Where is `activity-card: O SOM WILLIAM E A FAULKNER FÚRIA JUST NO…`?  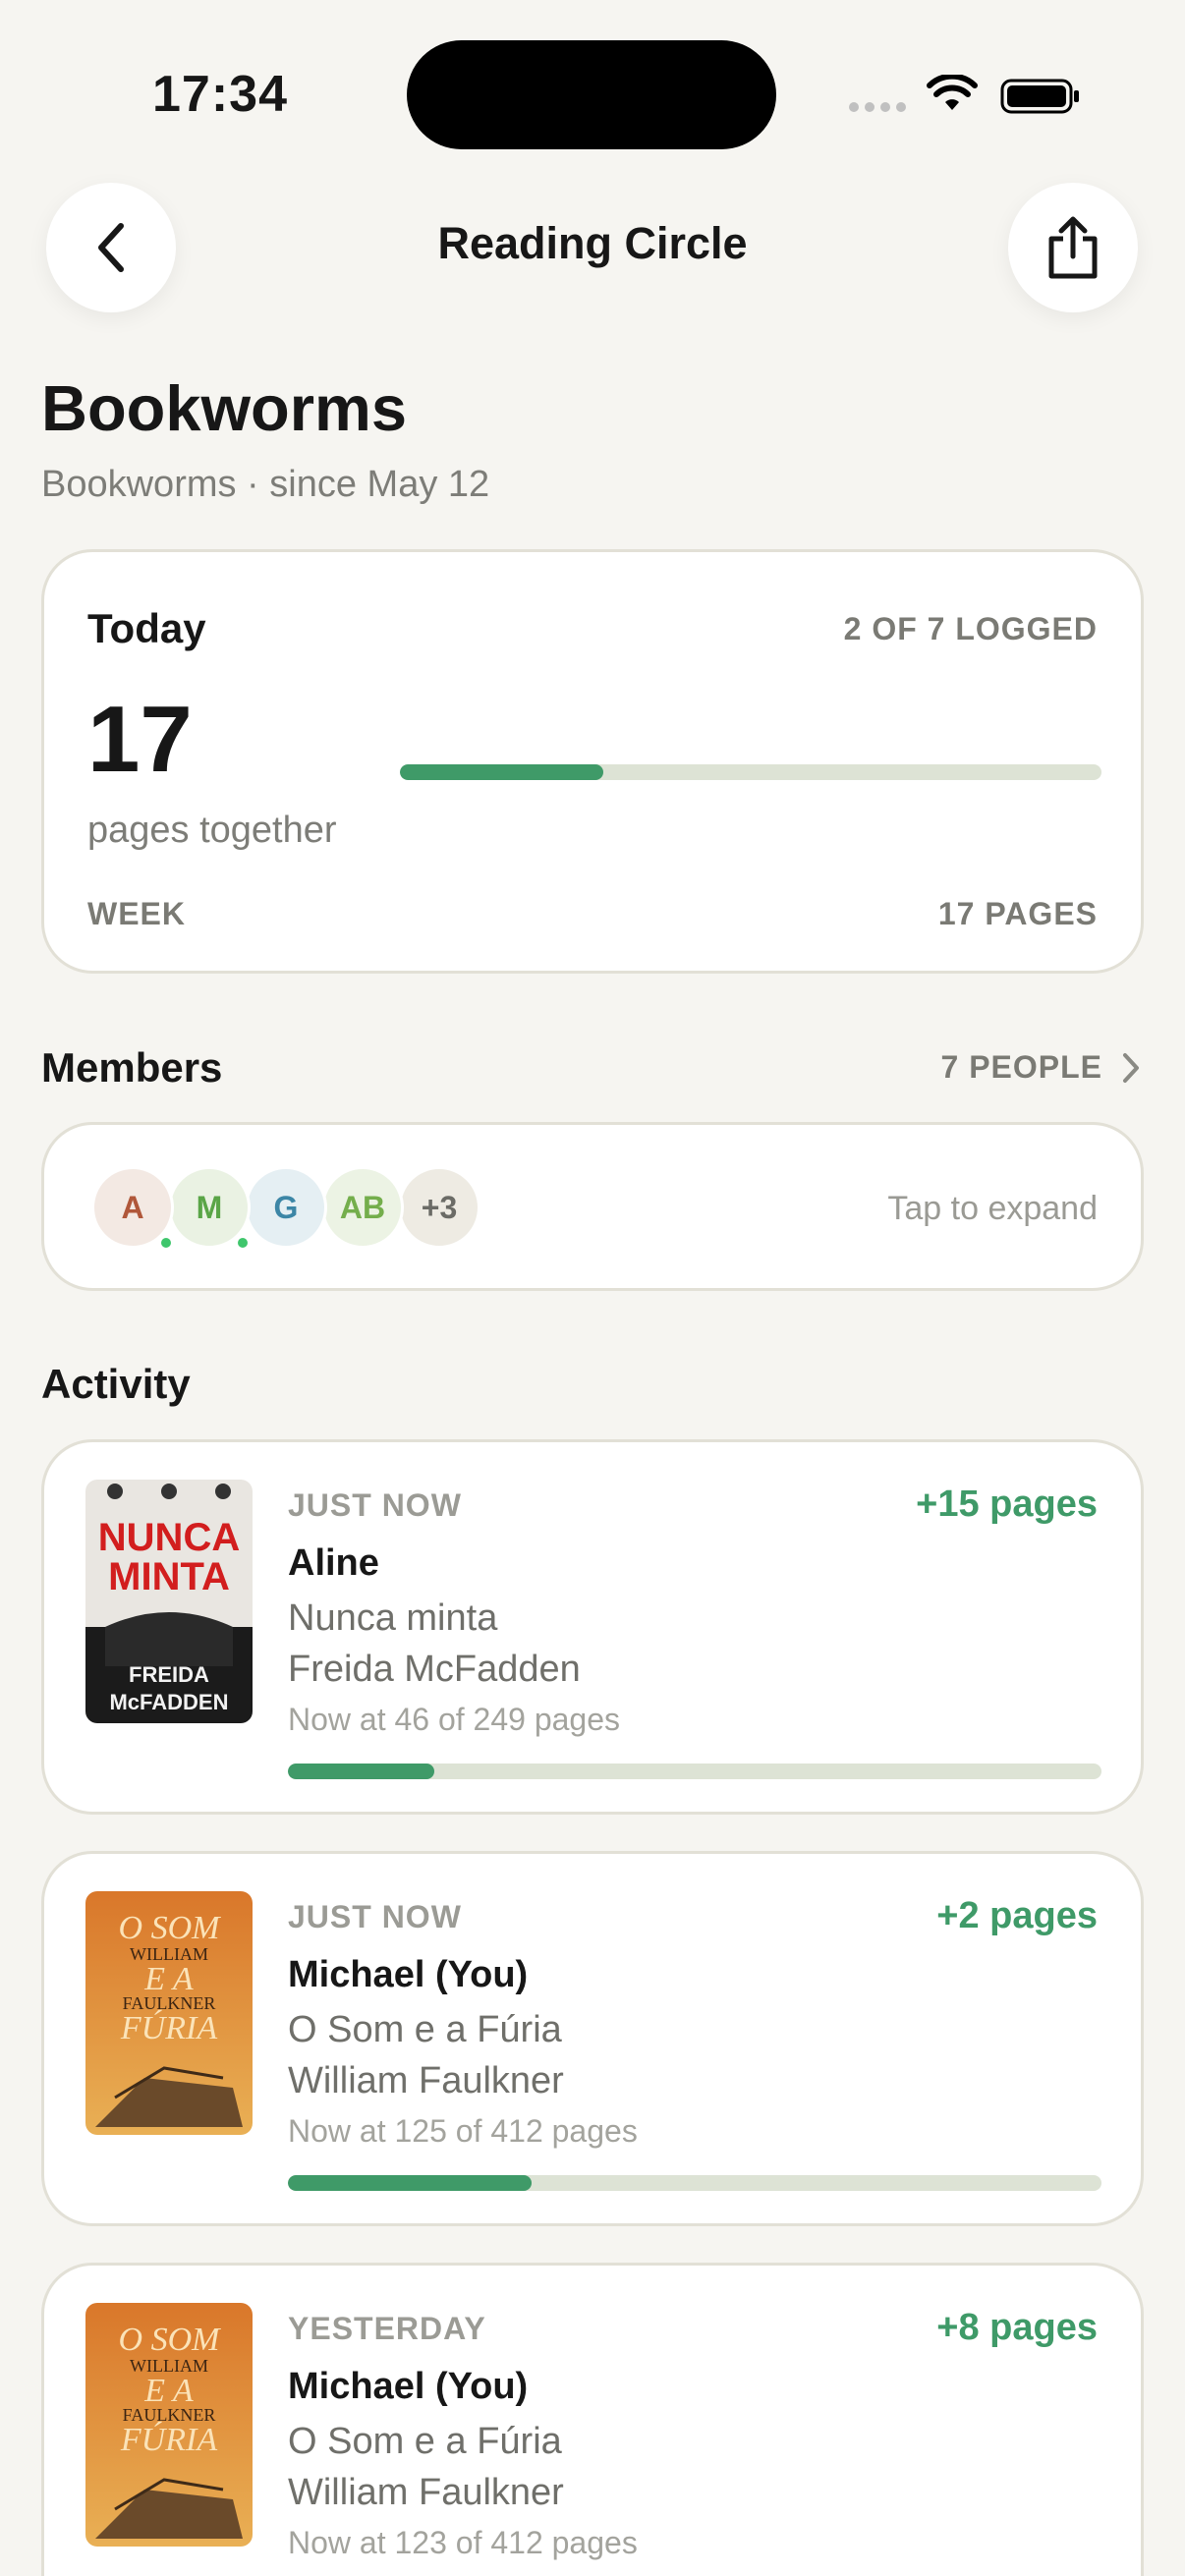 activity-card: O SOM WILLIAM E A FAULKNER FÚRIA JUST NO… is located at coordinates (592, 2038).